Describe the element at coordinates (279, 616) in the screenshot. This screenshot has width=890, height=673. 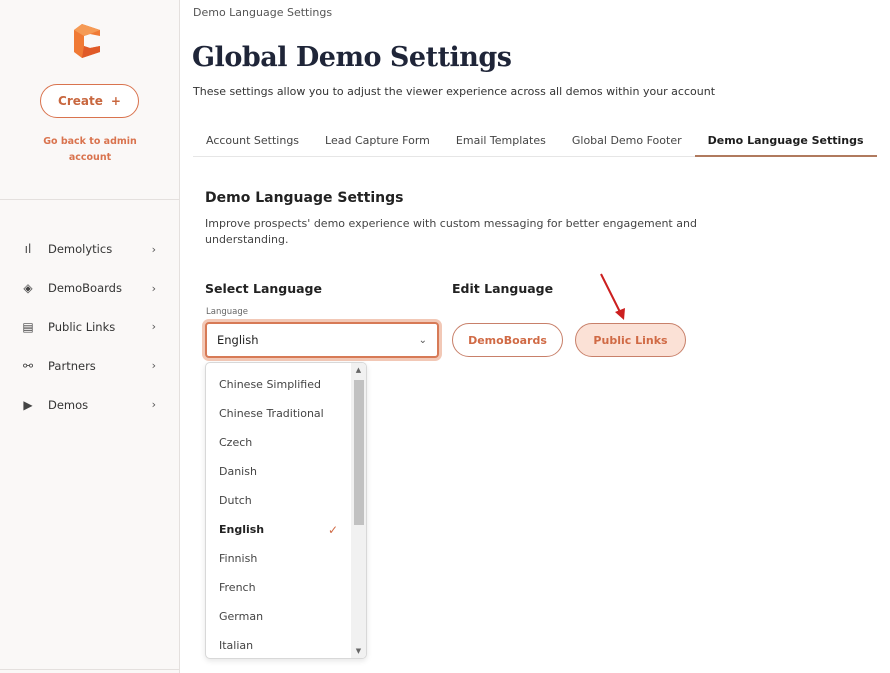
I see `dropdown-option: German` at that location.